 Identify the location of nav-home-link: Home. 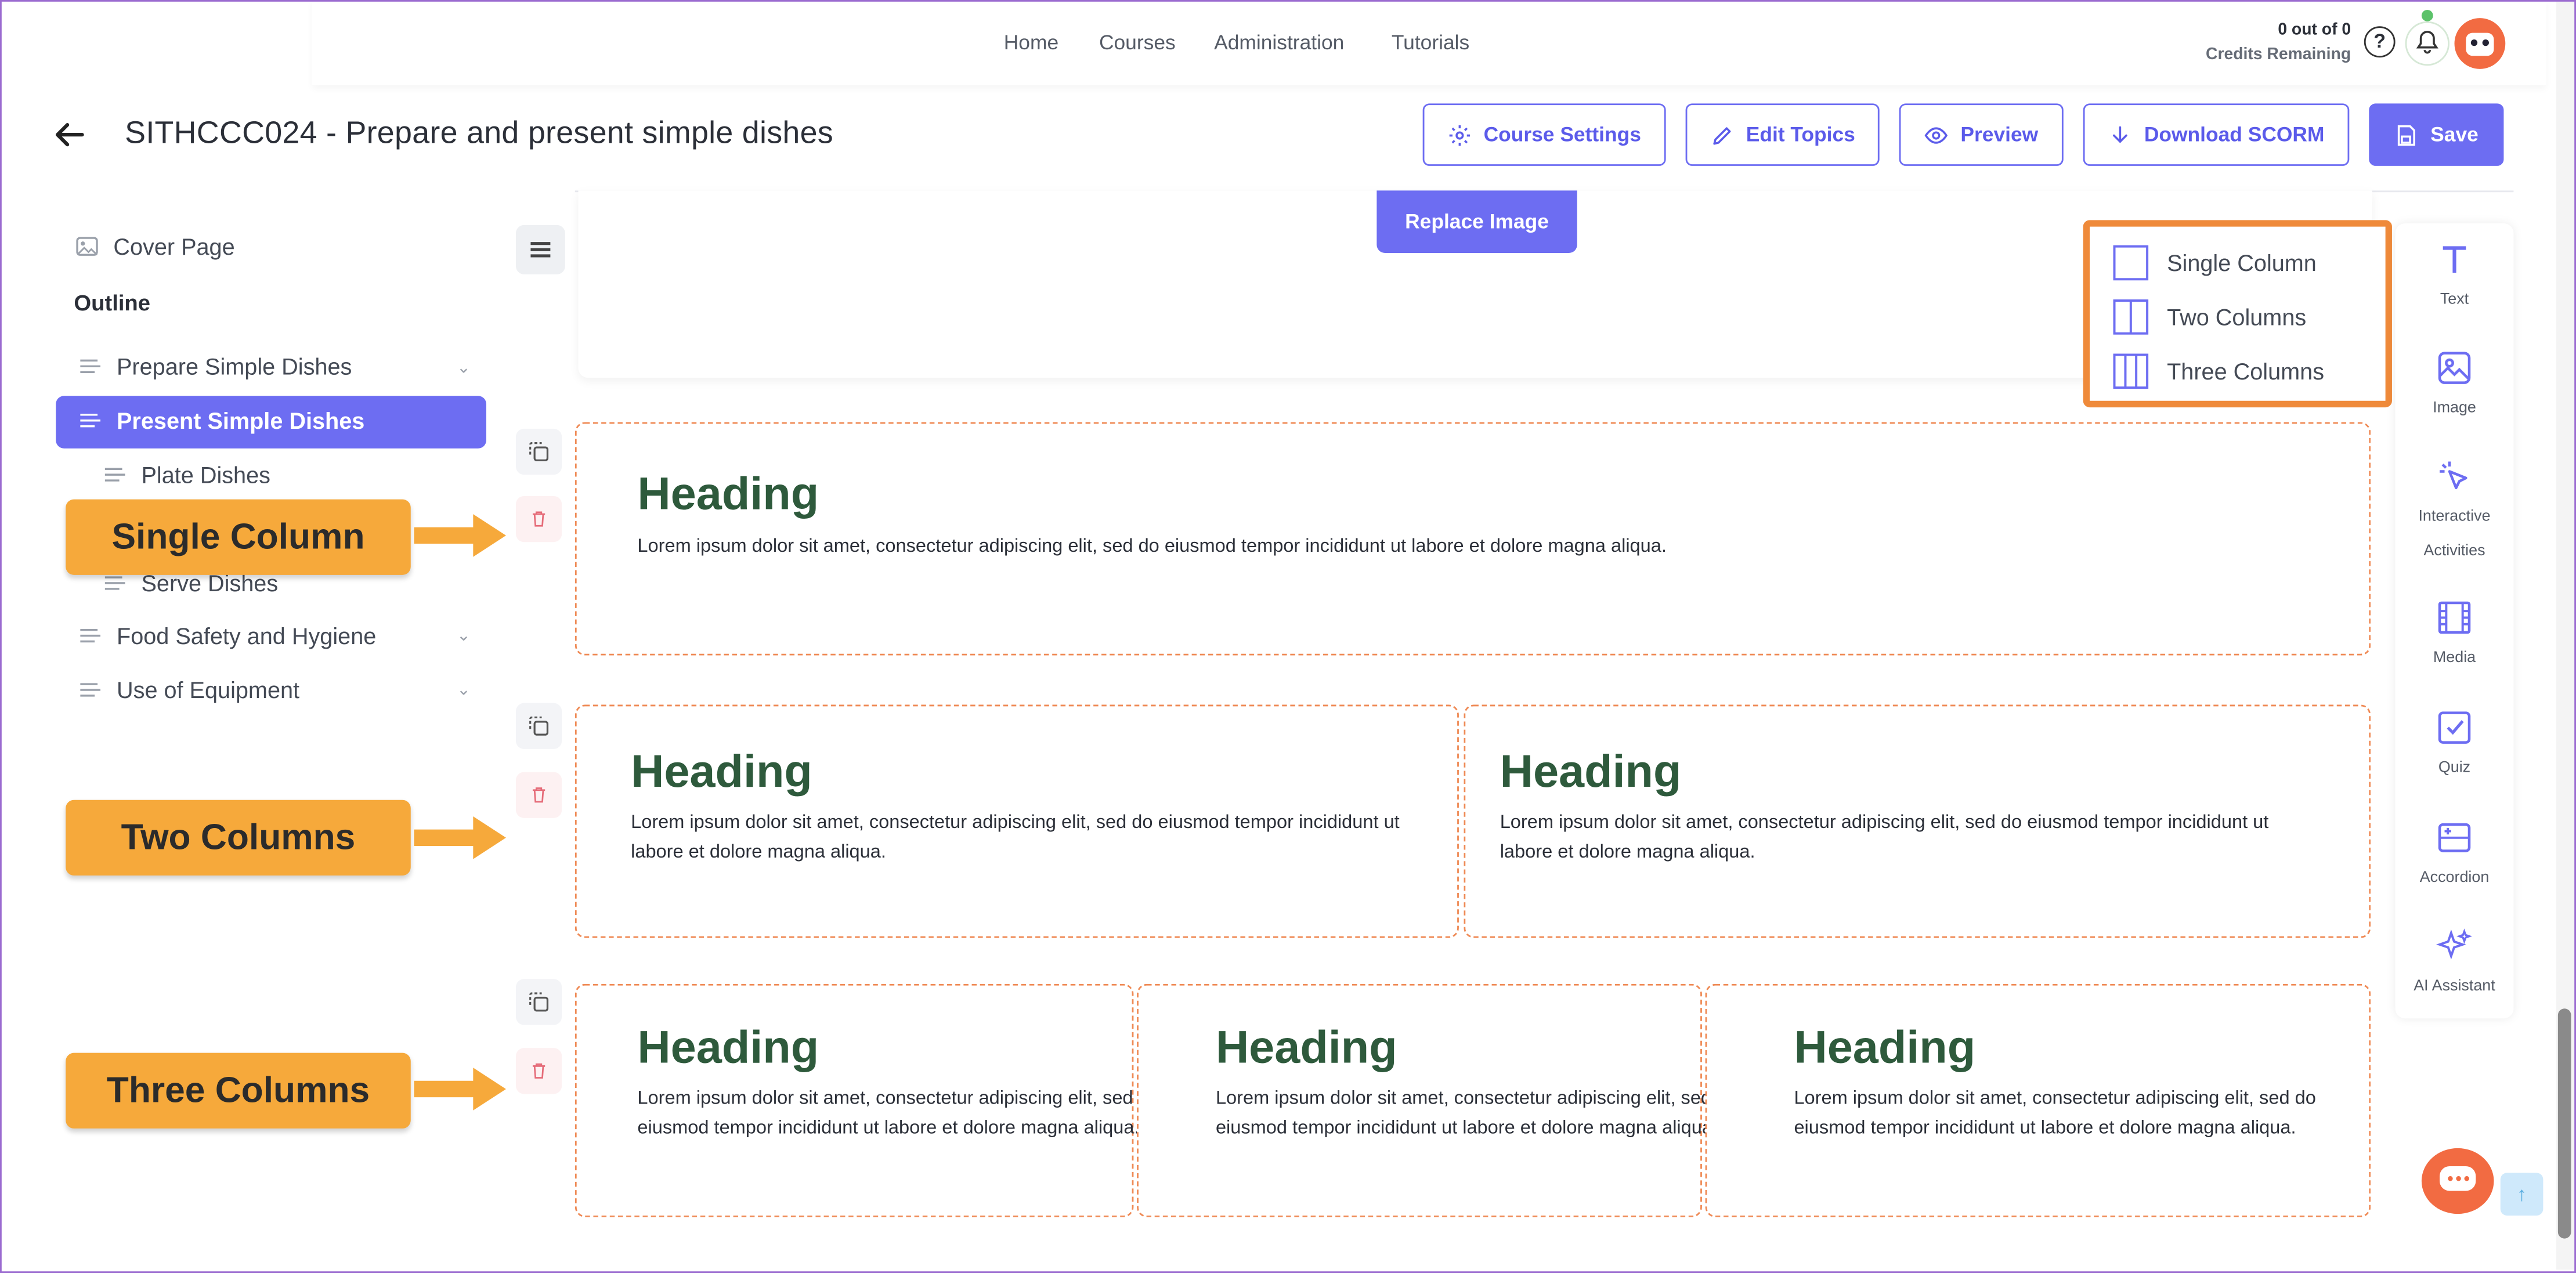
(1031, 43).